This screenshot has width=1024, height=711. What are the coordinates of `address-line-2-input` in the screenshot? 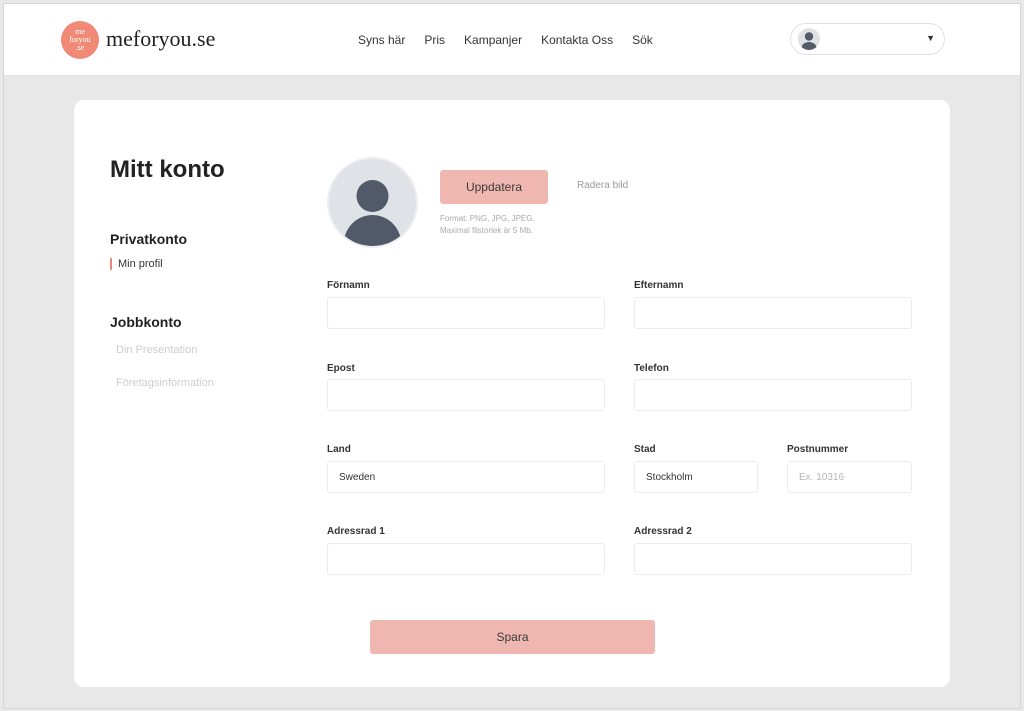 It's located at (773, 559).